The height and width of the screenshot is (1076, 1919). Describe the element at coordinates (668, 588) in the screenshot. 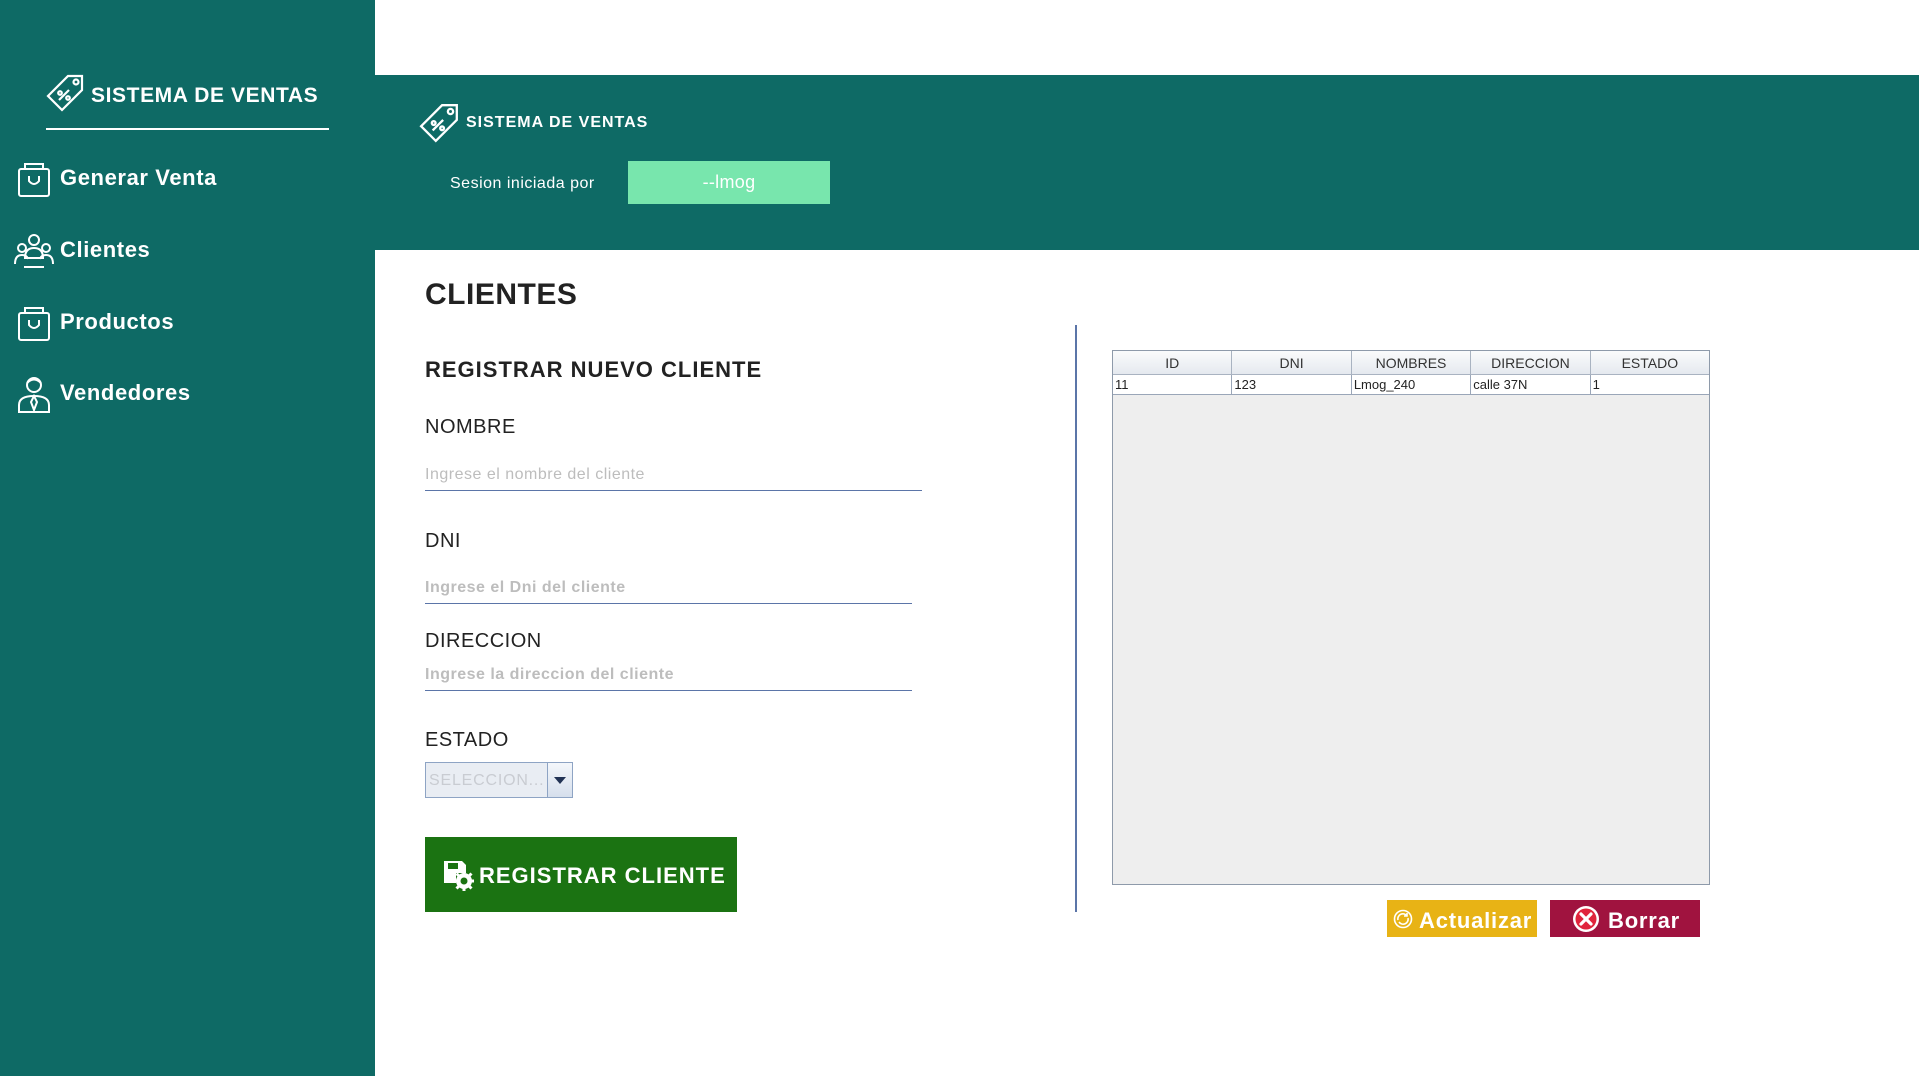

I see `dni-input` at that location.